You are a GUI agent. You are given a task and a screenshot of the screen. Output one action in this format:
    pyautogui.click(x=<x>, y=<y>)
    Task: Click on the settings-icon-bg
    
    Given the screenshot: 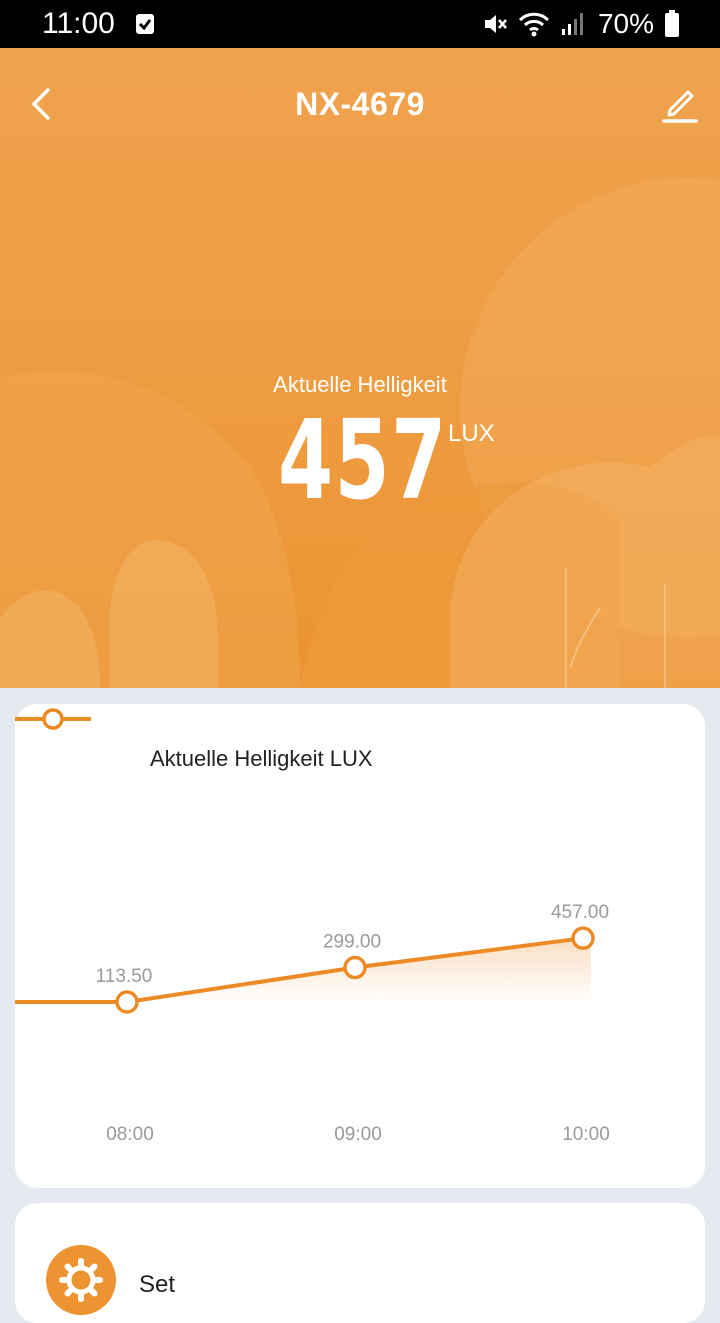 What is the action you would take?
    pyautogui.click(x=81, y=1280)
    